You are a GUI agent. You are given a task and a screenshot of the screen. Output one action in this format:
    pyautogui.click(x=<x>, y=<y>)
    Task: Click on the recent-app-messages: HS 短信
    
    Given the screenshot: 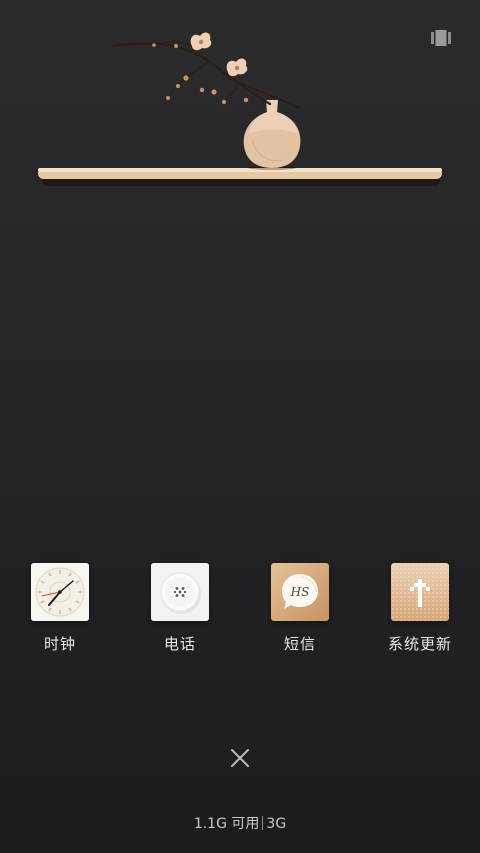 What is the action you would take?
    pyautogui.click(x=300, y=608)
    